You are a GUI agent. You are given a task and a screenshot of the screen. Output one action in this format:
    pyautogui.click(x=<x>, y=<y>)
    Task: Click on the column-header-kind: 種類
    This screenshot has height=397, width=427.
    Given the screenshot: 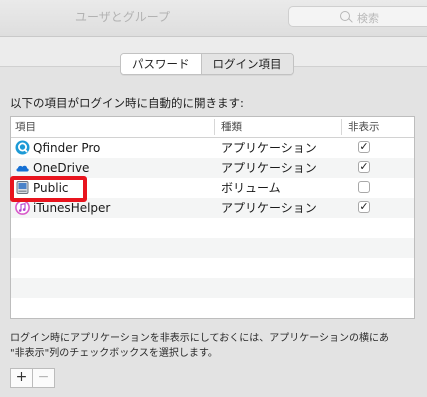 What is the action you would take?
    pyautogui.click(x=231, y=127)
    